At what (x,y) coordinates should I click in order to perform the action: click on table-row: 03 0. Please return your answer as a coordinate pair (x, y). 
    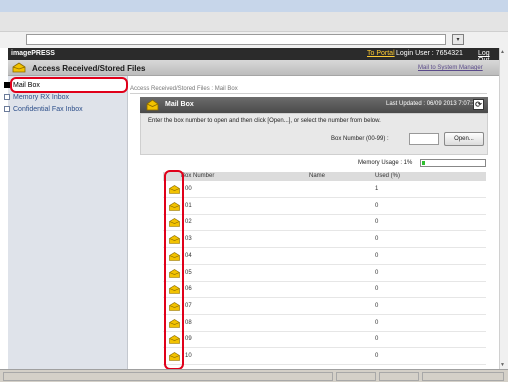
    Looking at the image, I should click on (324, 239).